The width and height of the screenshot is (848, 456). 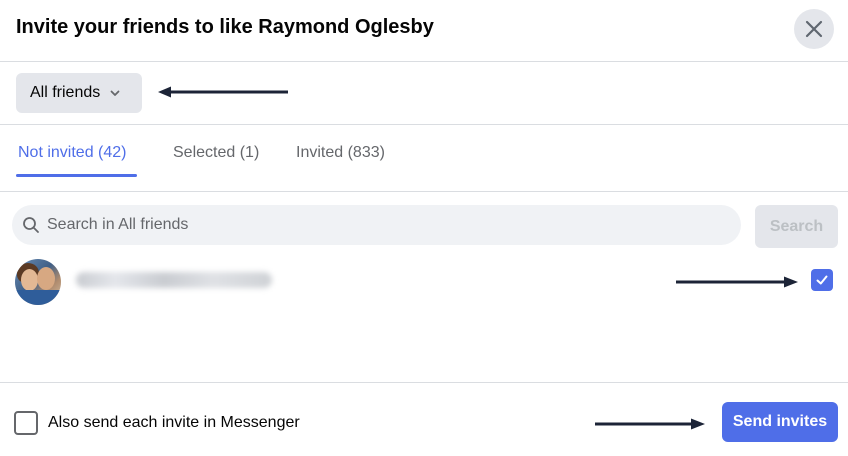 What do you see at coordinates (424, 93) in the screenshot?
I see `filter-row: All friends` at bounding box center [424, 93].